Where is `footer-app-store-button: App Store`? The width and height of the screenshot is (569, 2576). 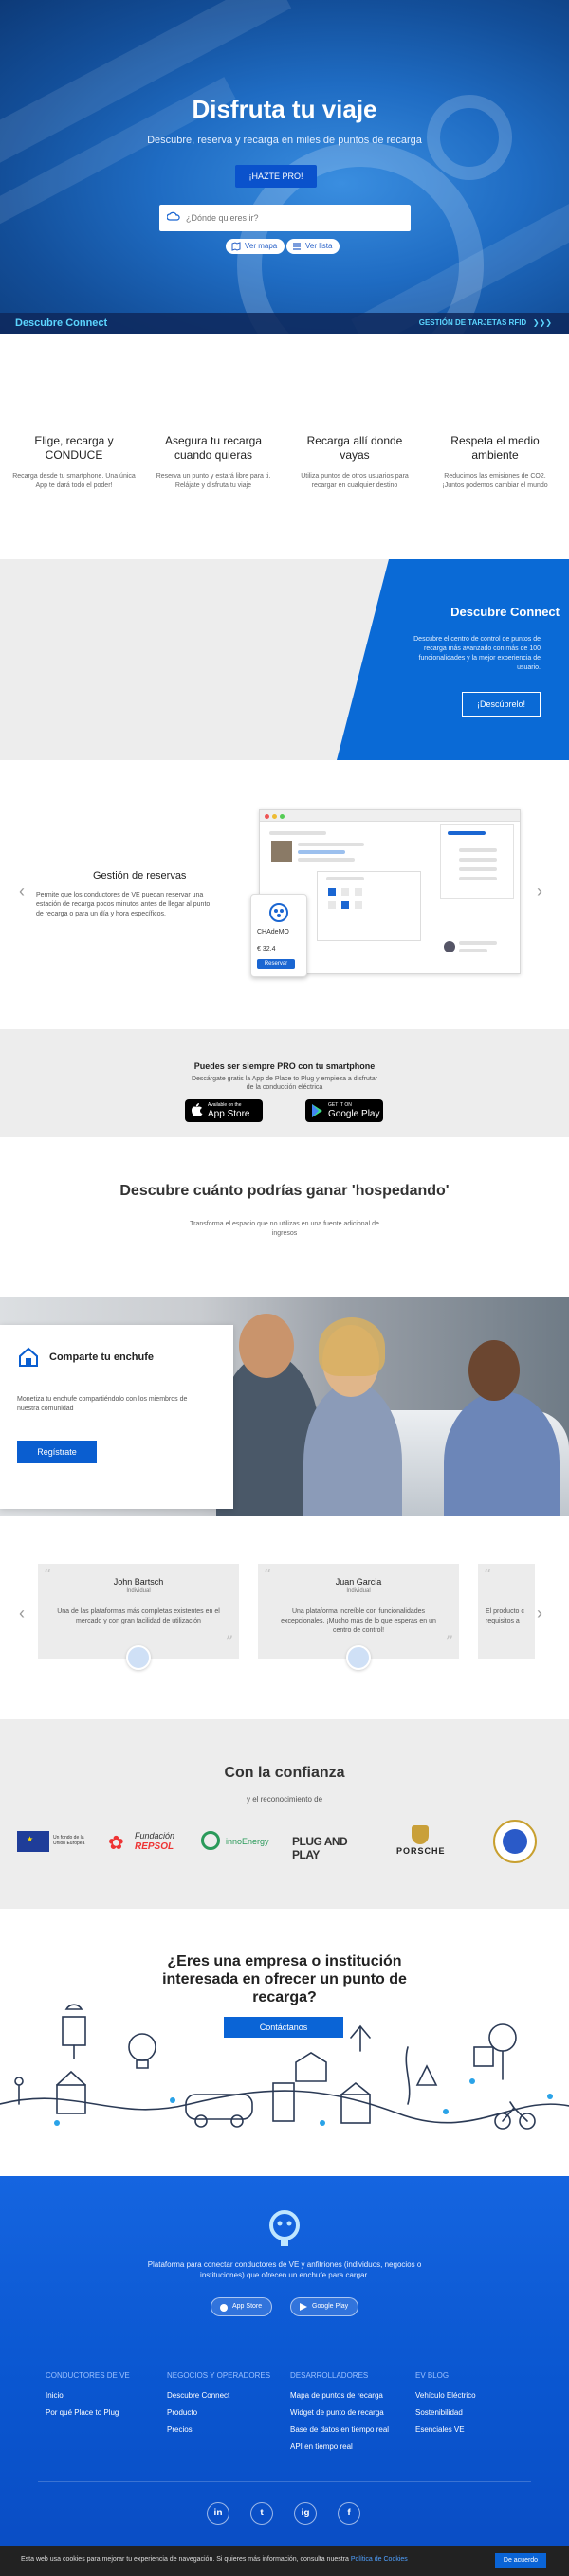 footer-app-store-button: App Store is located at coordinates (242, 2306).